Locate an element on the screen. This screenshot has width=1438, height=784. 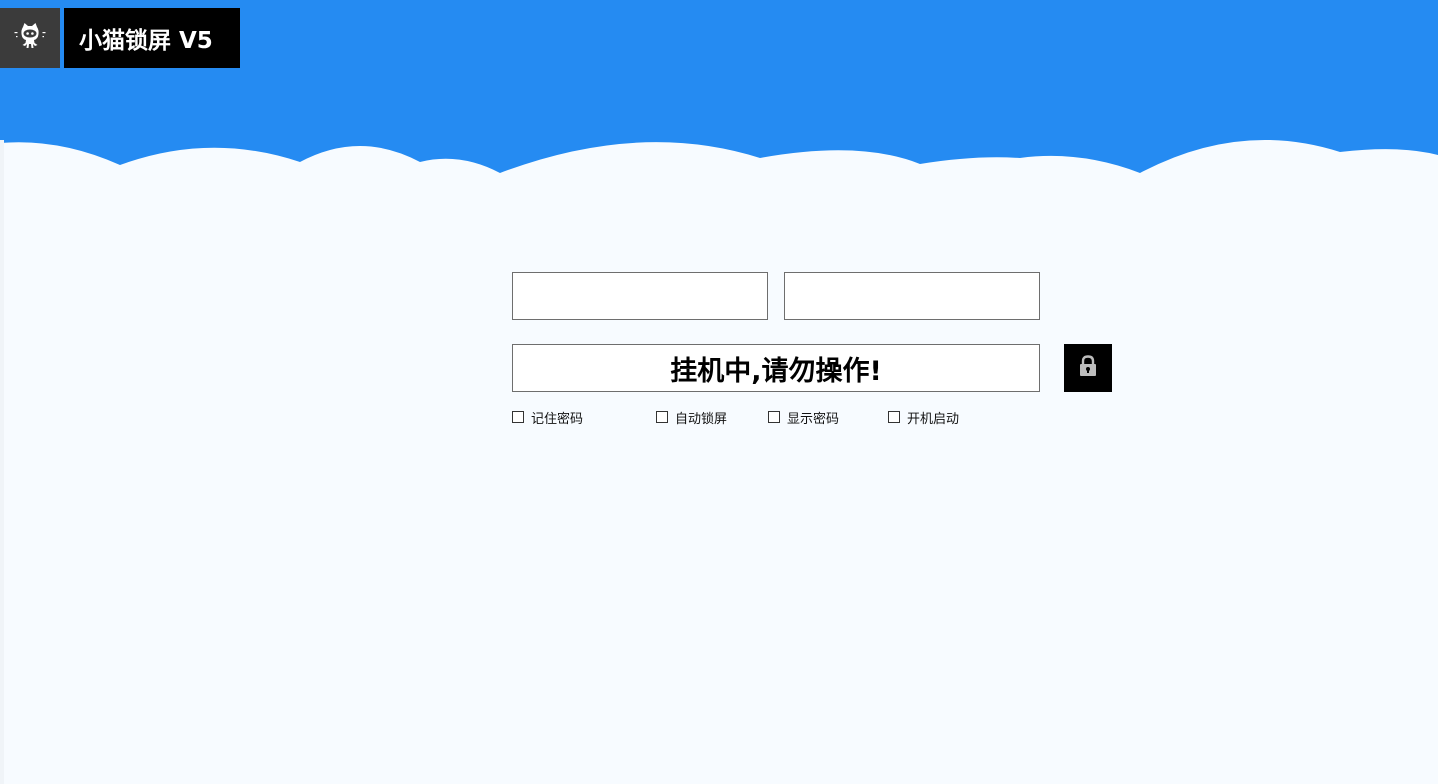
auto-lock-option: 自动锁屏 is located at coordinates (692, 417).